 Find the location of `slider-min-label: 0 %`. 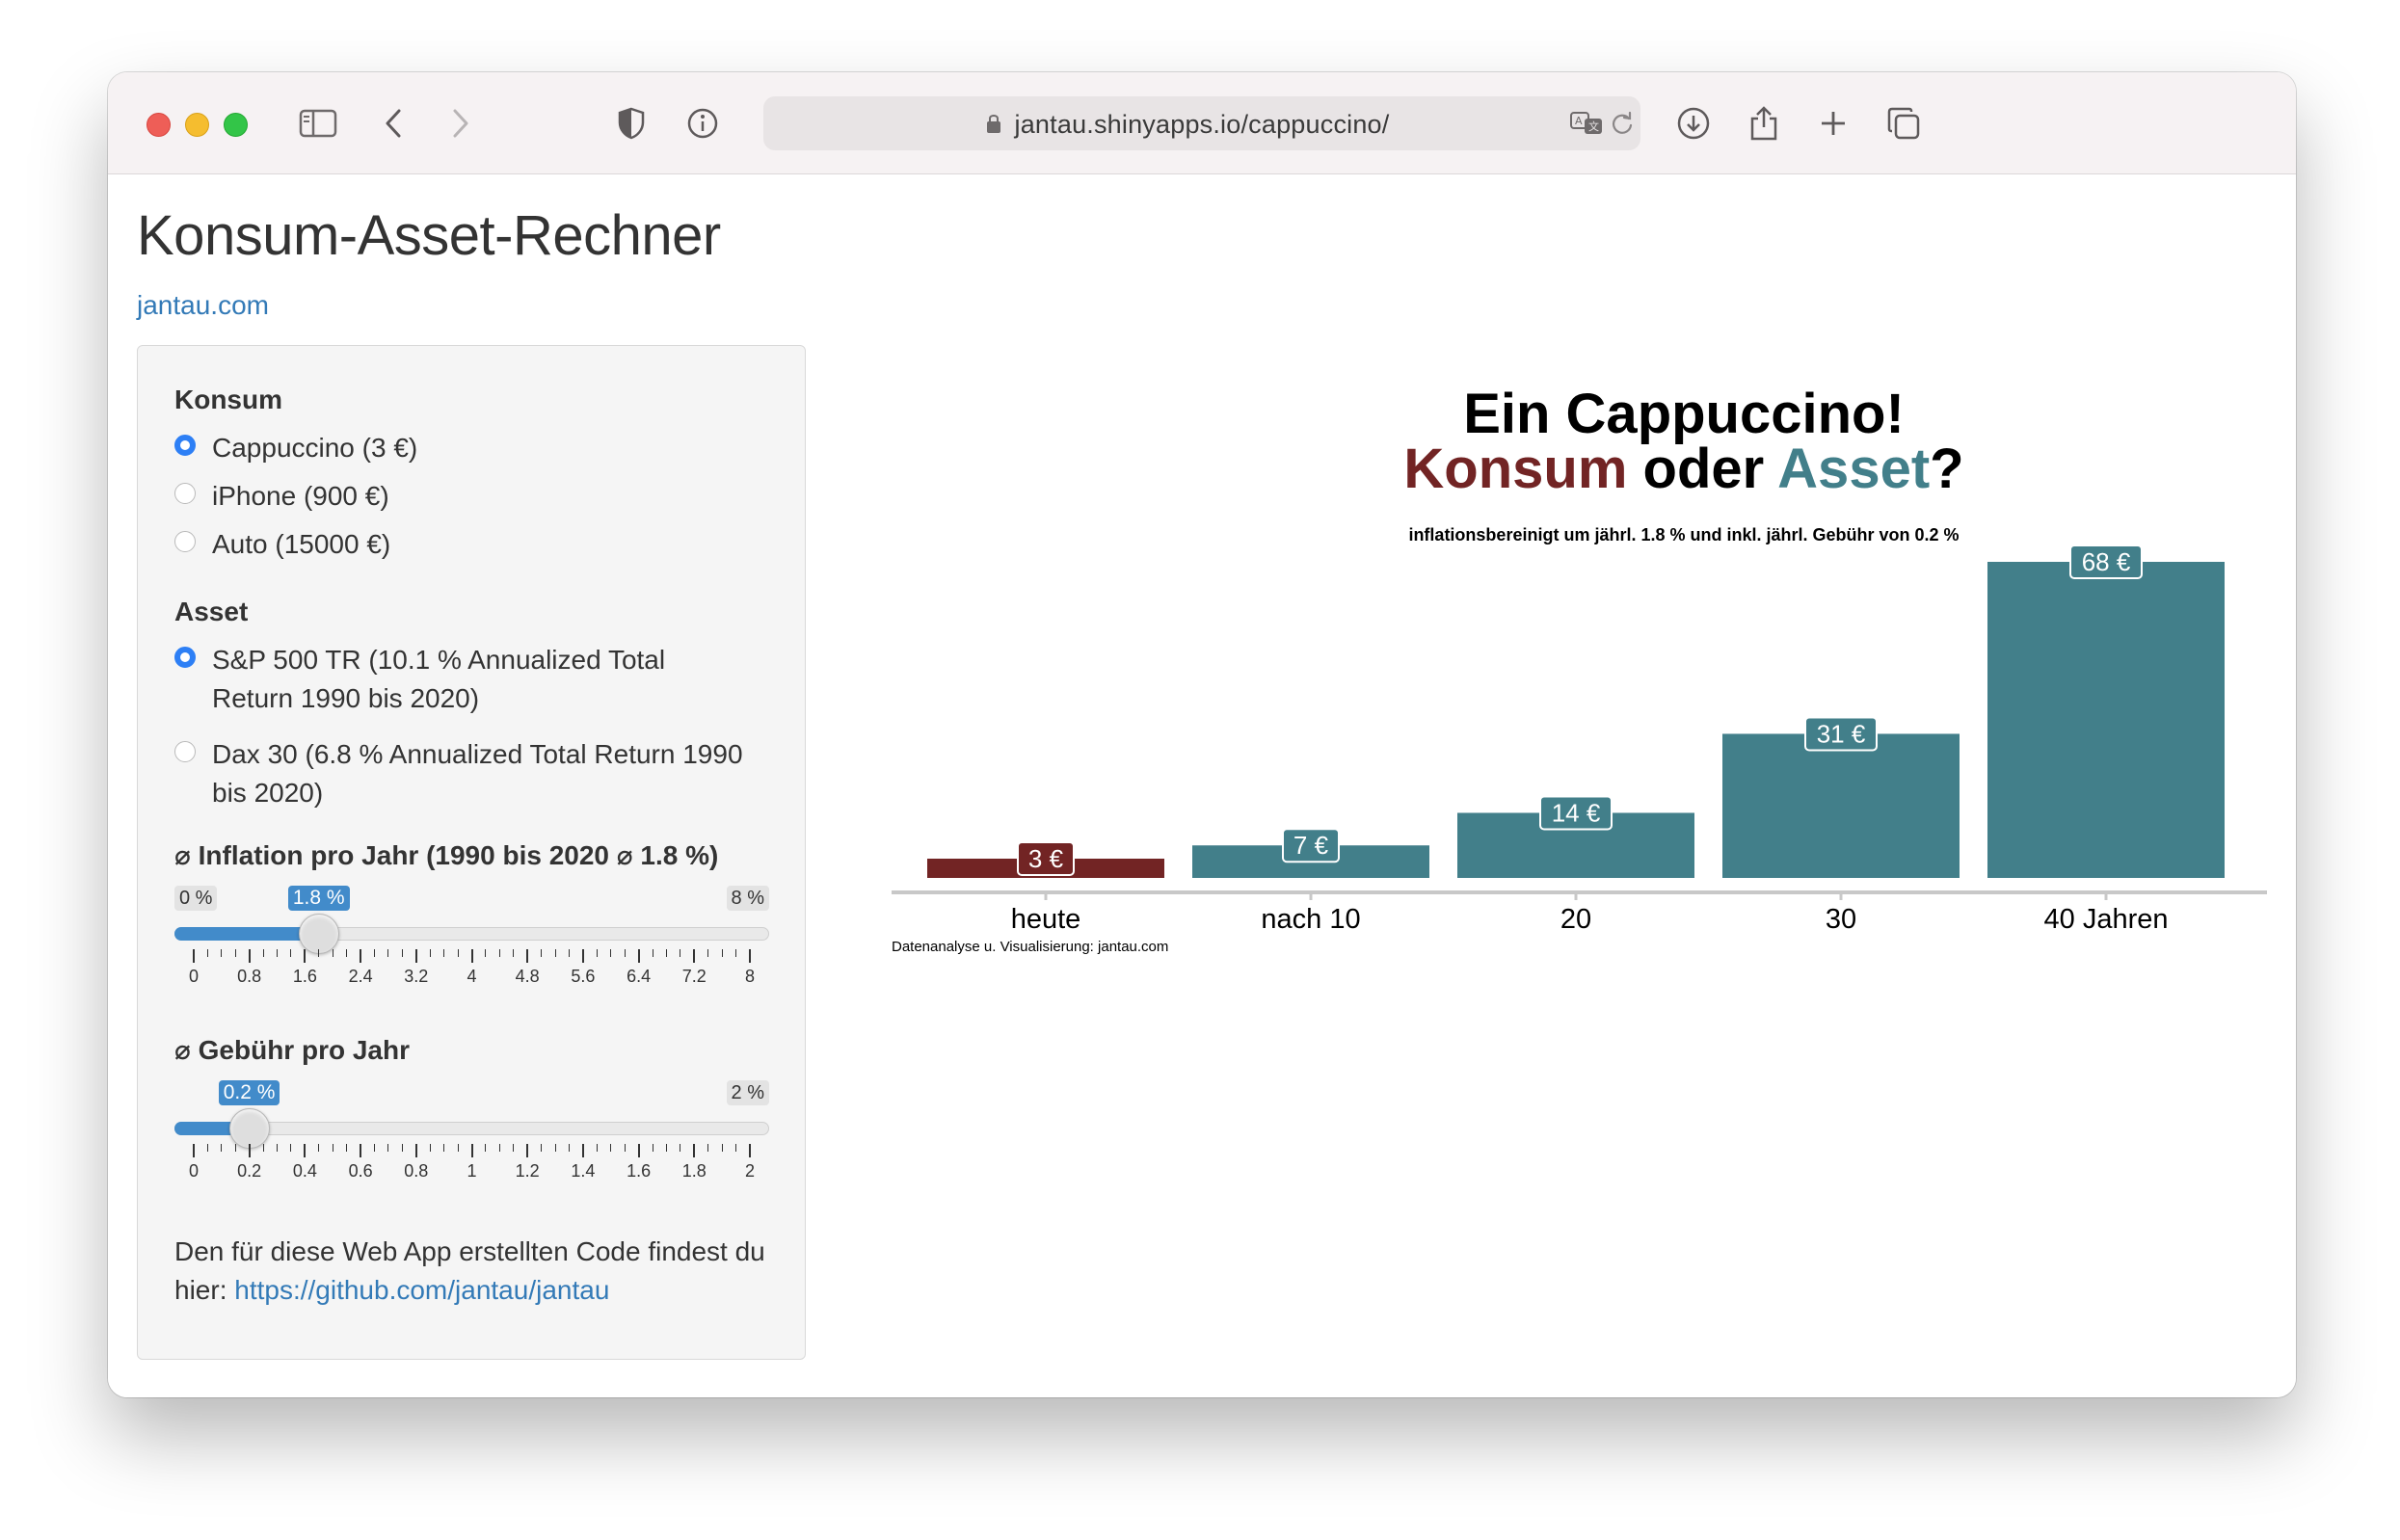

slider-min-label: 0 % is located at coordinates (196, 898).